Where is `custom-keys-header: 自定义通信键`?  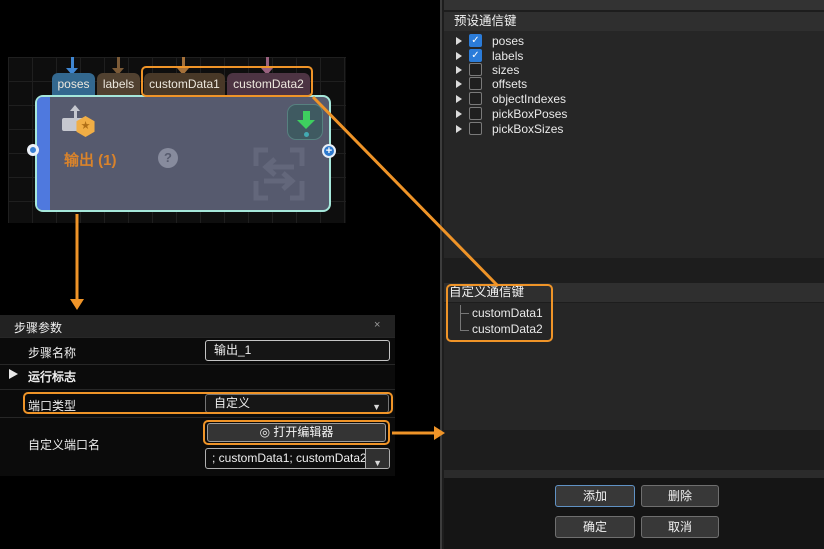
custom-keys-header: 自定义通信键 is located at coordinates (634, 292).